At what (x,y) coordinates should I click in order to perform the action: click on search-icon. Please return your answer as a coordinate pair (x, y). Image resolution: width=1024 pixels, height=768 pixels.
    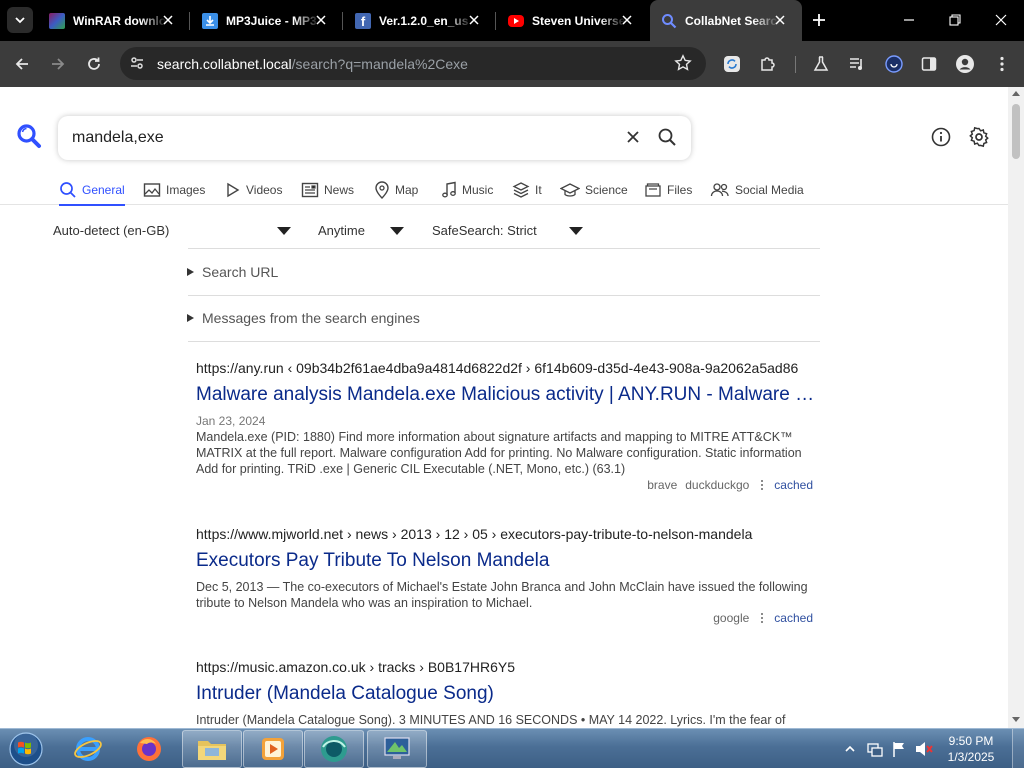
    Looking at the image, I should click on (667, 137).